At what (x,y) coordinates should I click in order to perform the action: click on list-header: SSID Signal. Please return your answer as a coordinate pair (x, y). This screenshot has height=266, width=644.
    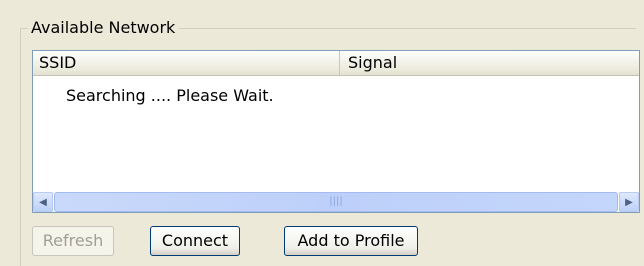
    Looking at the image, I should click on (336, 63).